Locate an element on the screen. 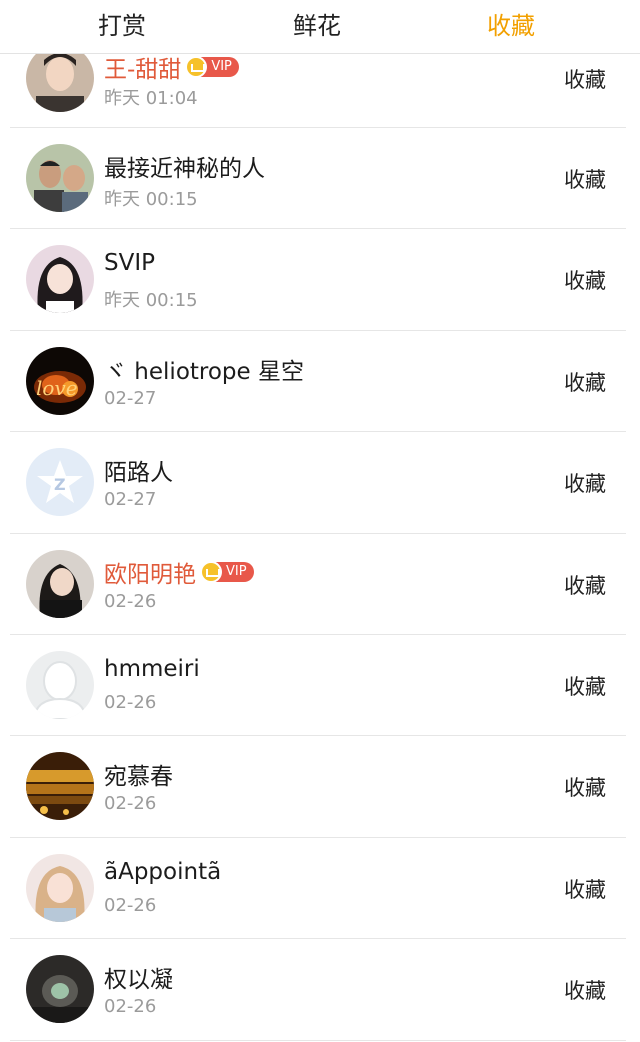  user-name: hmmeiri is located at coordinates (152, 668).